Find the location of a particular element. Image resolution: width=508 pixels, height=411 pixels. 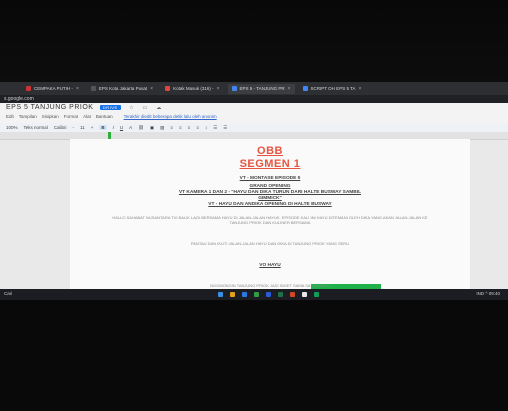

tab-label: CEMPAKA PUTIH - is located at coordinates (53, 88).